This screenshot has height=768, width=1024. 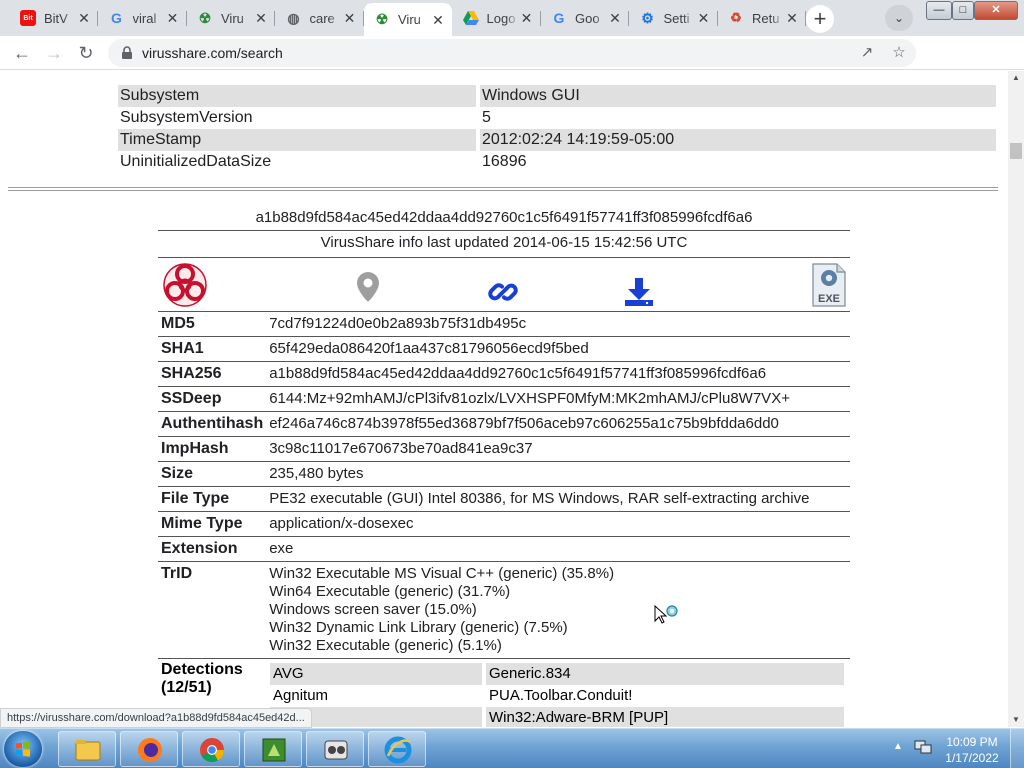 I want to click on minimize-button: —, so click(x=939, y=10).